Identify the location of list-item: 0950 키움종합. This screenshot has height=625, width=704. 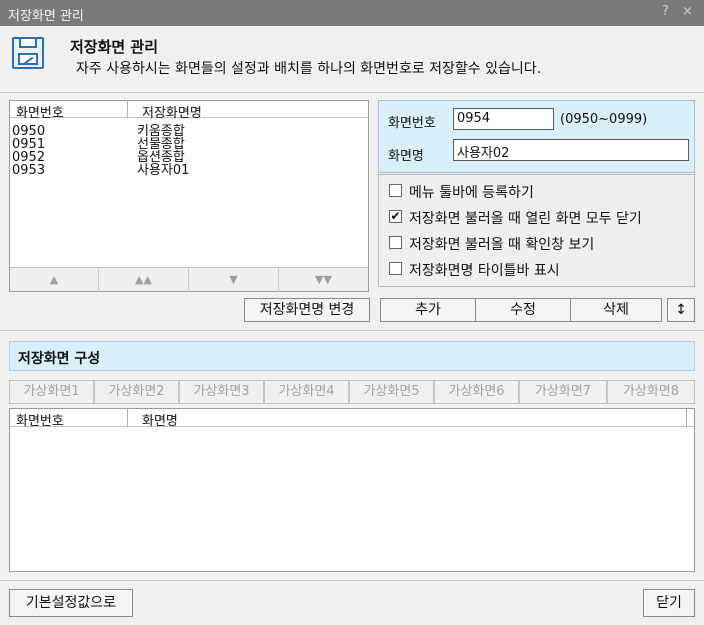
(189, 131).